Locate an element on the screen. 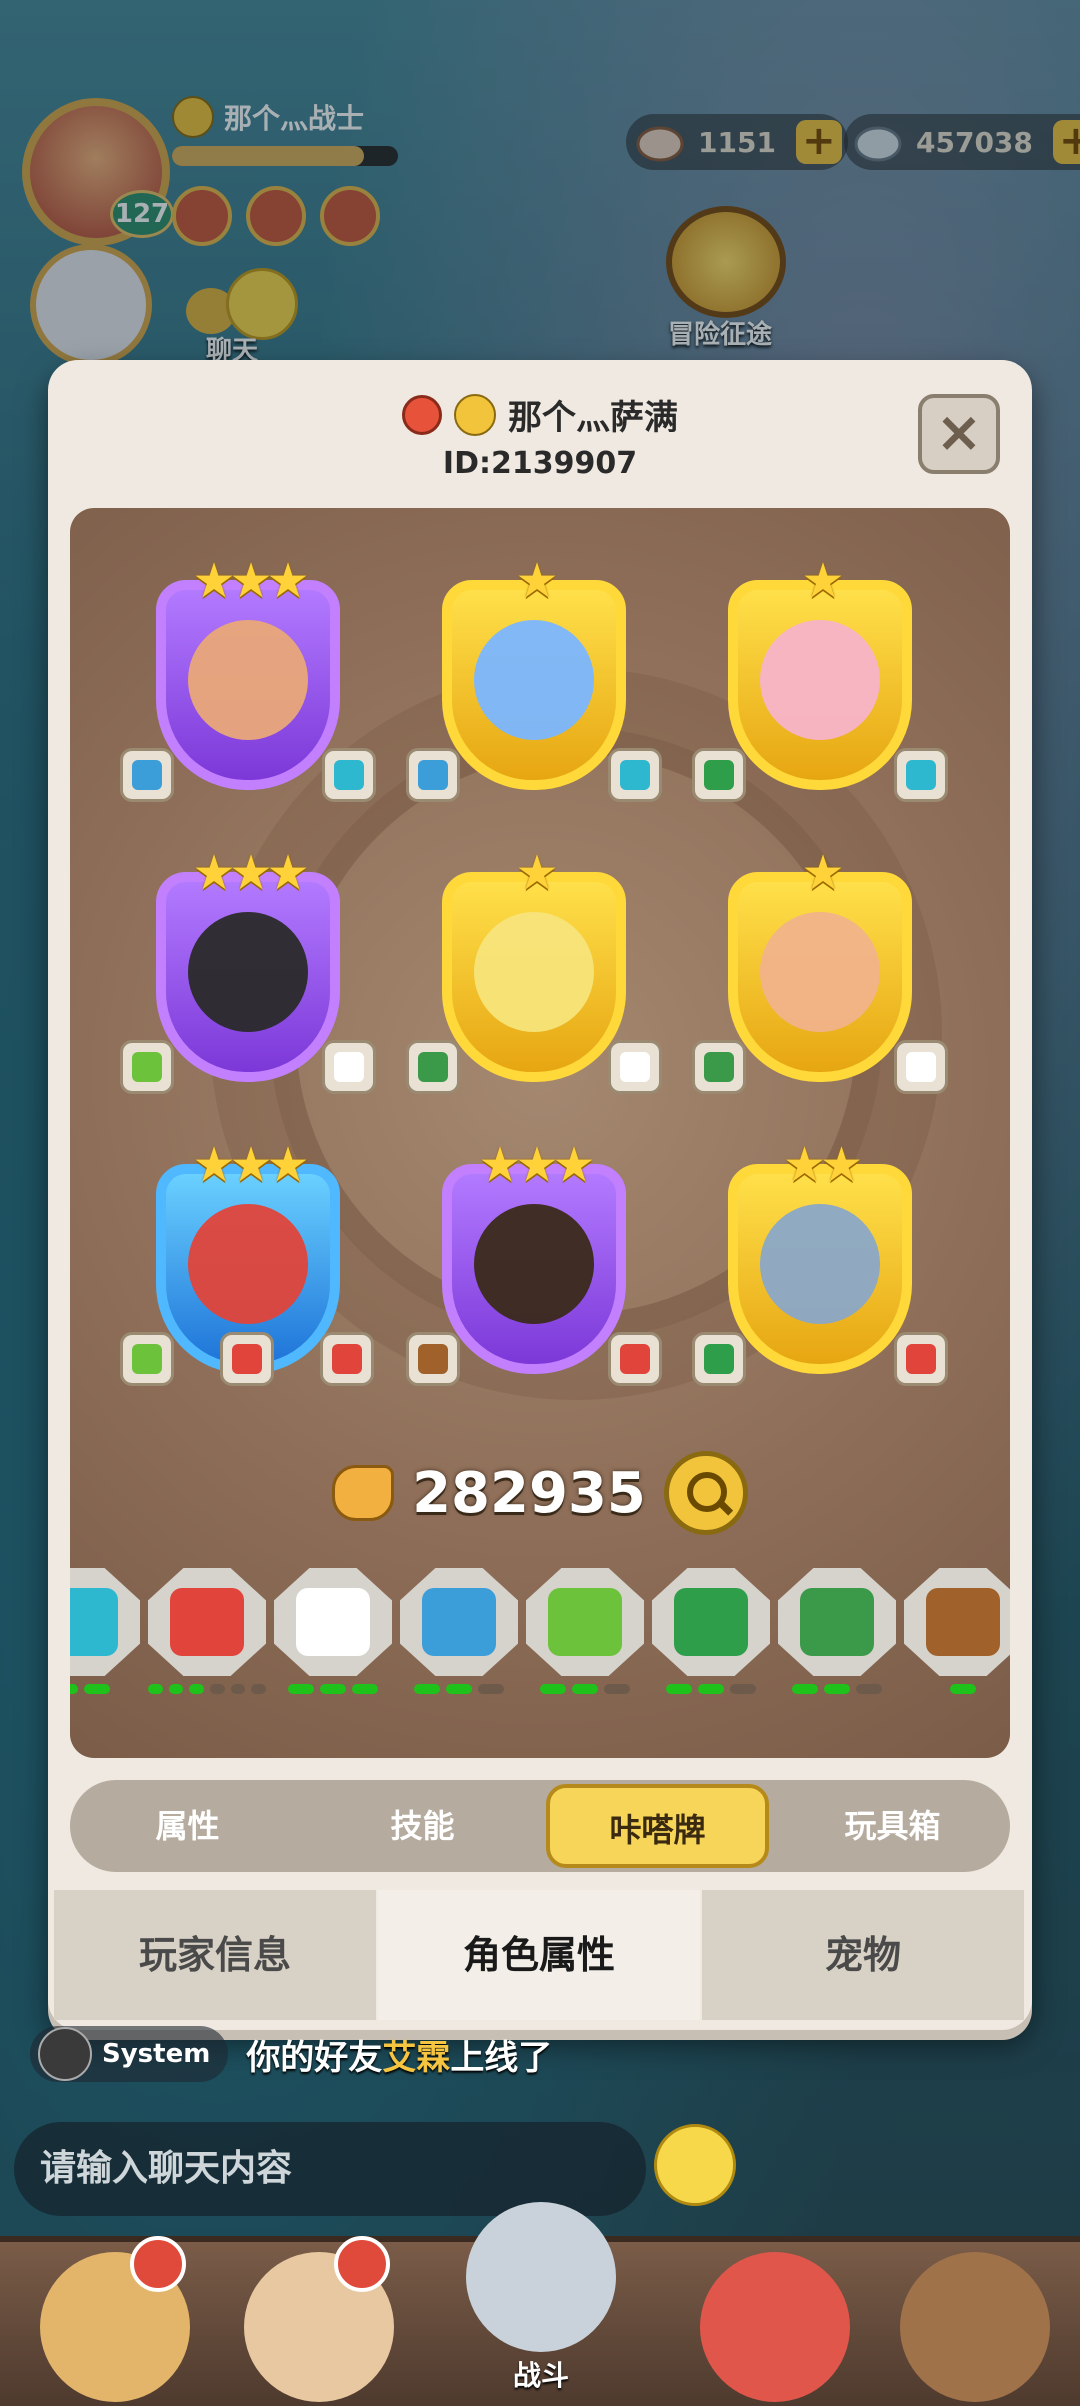 The height and width of the screenshot is (2406, 1080). leaf-icon is located at coordinates (837, 1631).